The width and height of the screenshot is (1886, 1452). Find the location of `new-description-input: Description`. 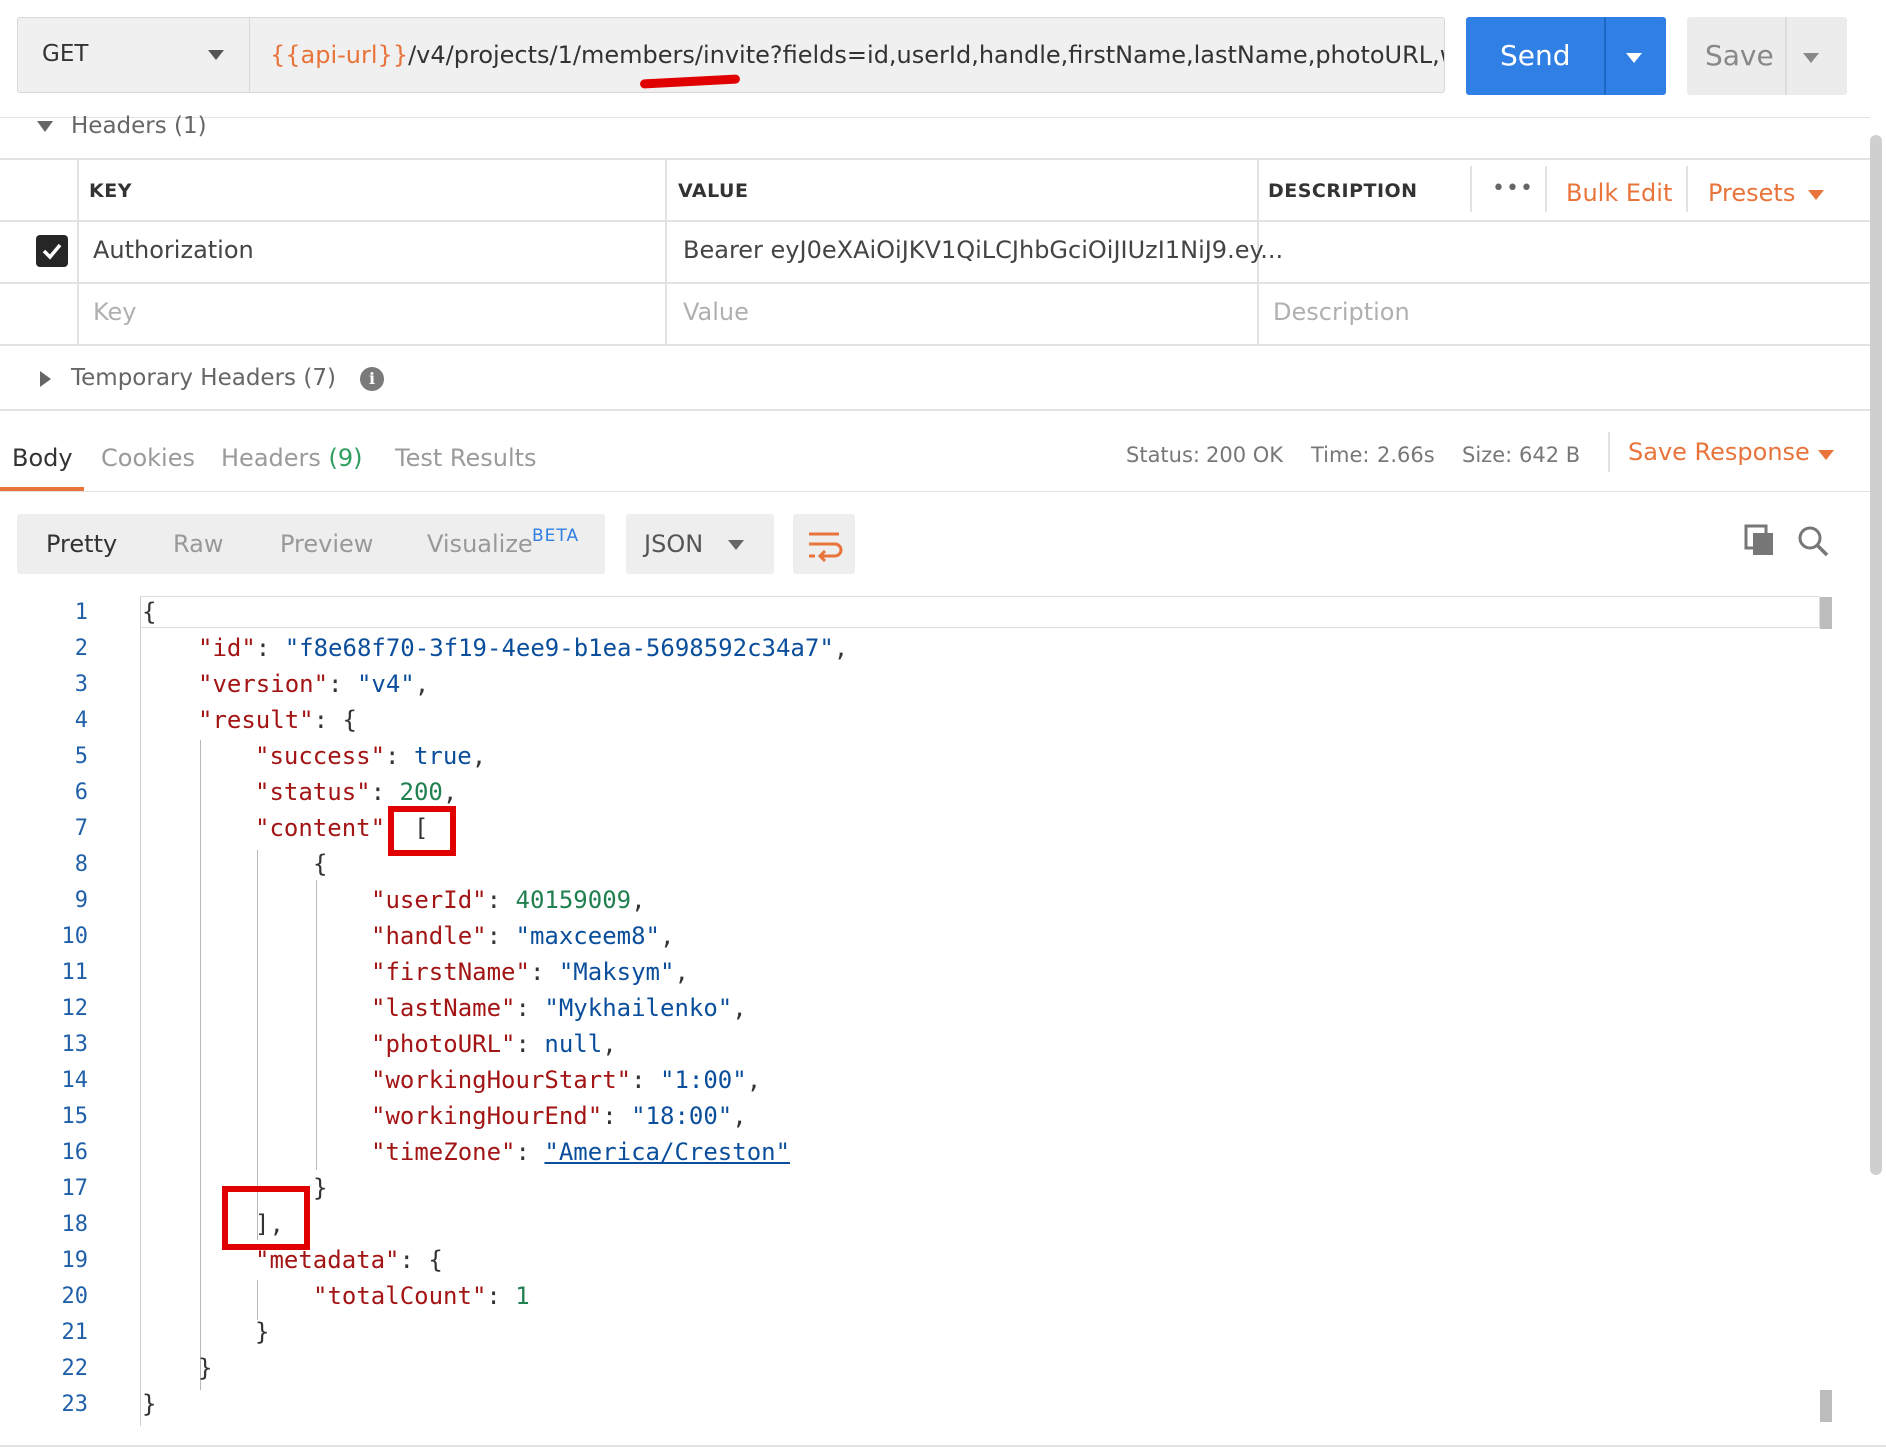

new-description-input: Description is located at coordinates (1341, 312).